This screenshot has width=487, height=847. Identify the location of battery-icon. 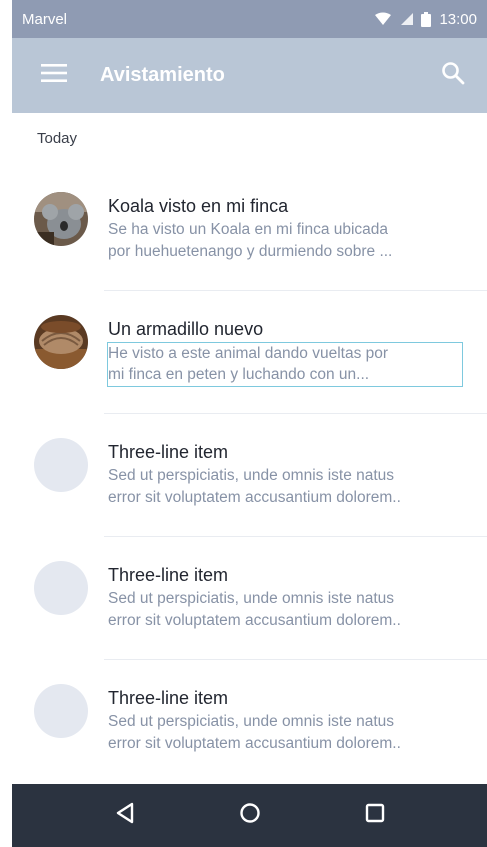
(426, 19).